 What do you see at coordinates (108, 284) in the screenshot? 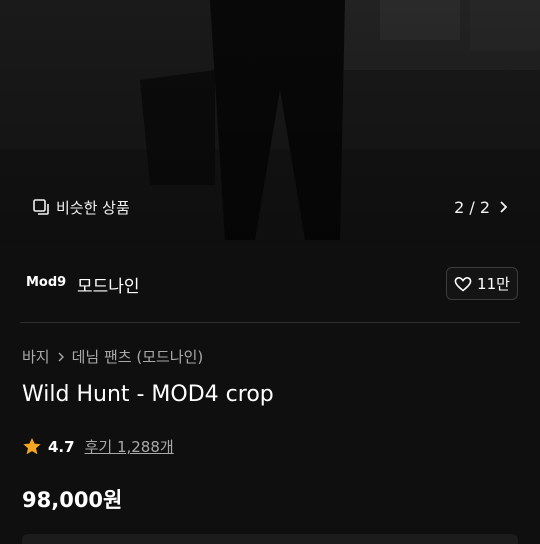
I see `brand-name: 모드나인` at bounding box center [108, 284].